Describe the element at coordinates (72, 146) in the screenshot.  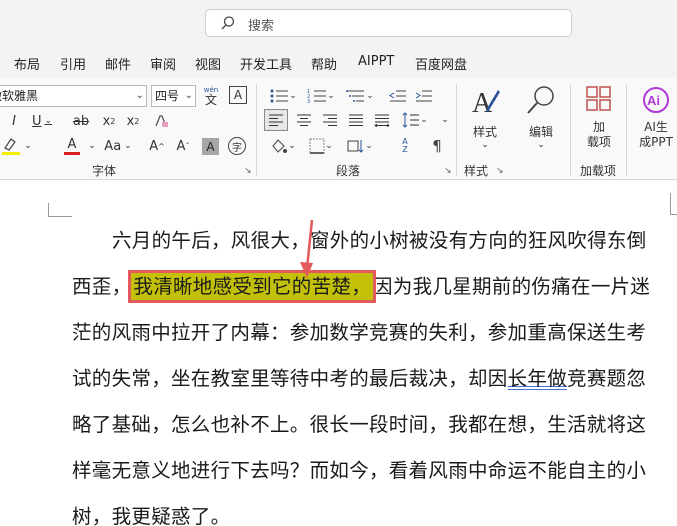
I see `font-color-button: A` at that location.